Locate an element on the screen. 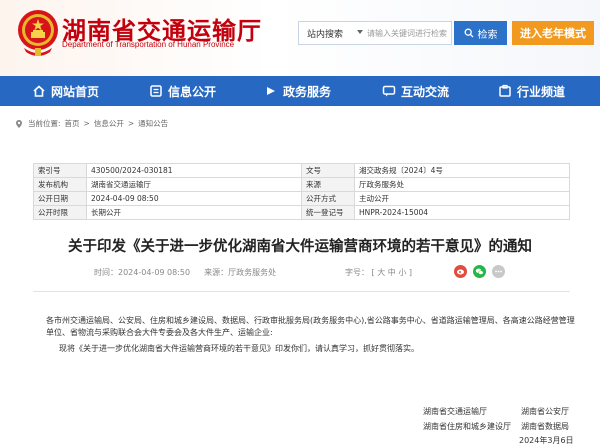 The image size is (600, 446). share-bar is located at coordinates (479, 271).